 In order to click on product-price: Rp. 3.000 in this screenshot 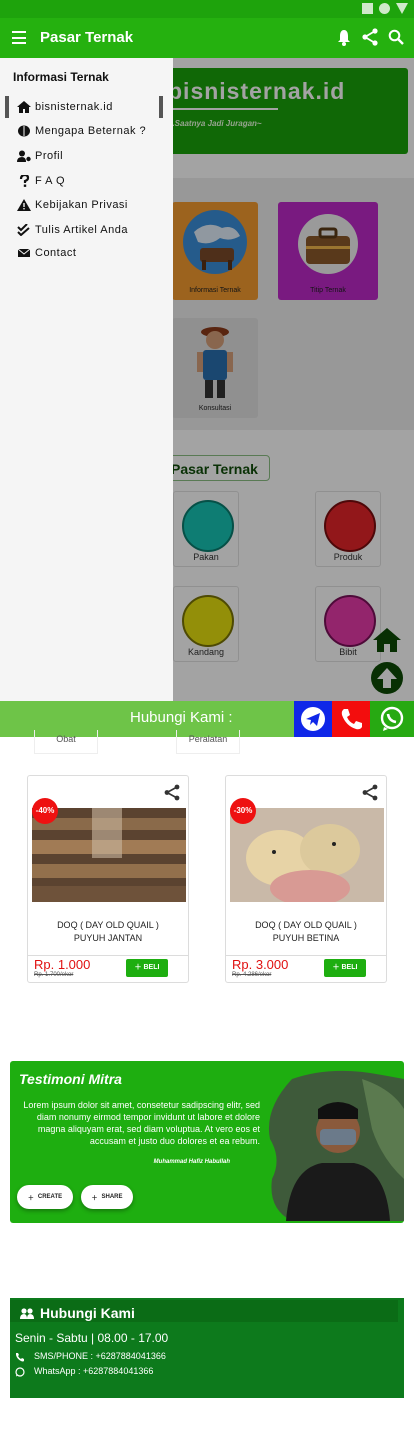, I will do `click(260, 964)`.